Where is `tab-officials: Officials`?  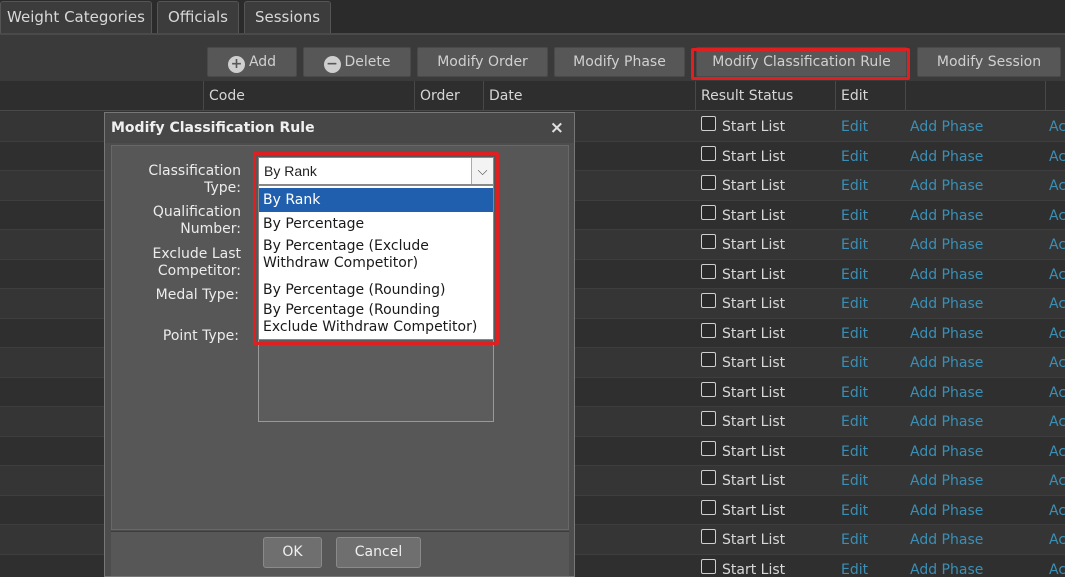
tab-officials: Officials is located at coordinates (198, 17).